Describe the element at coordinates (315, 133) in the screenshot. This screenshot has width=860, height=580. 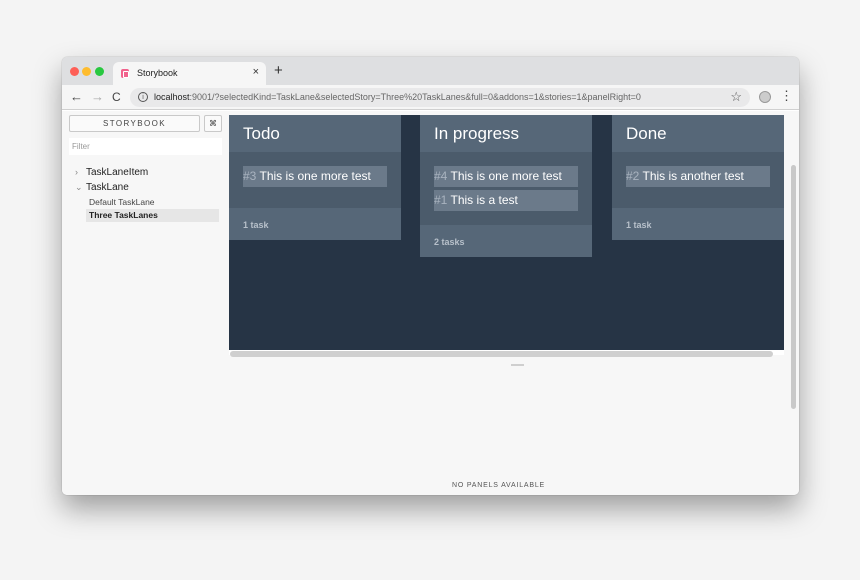
I see `lane-title: Todo` at that location.